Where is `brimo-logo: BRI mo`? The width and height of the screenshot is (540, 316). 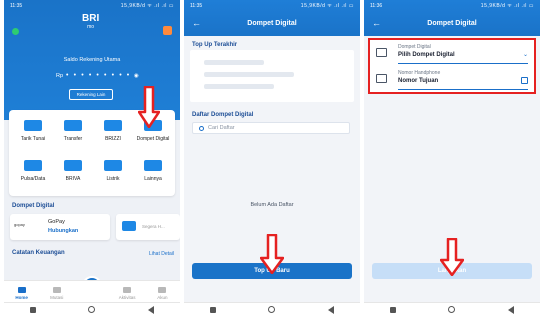
brimo-logo: BRI mo is located at coordinates (90, 23).